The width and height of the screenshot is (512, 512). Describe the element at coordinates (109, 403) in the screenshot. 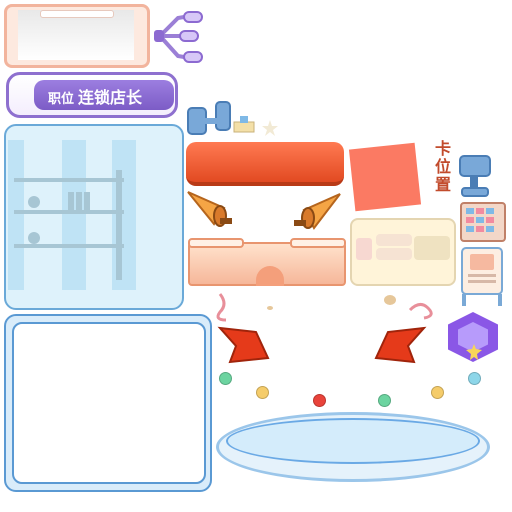

I see `list-panel-content` at that location.